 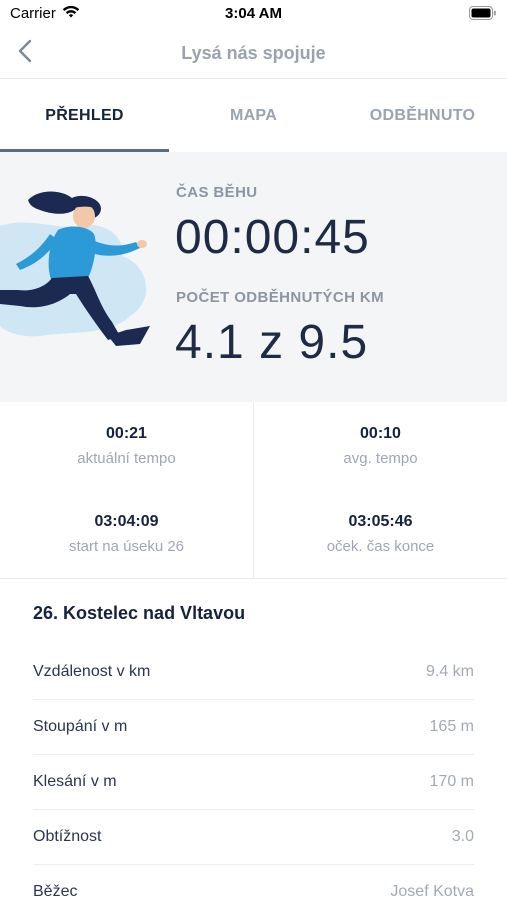 I want to click on tab-odbehnuto: ODBĚHNUTO, so click(x=422, y=116).